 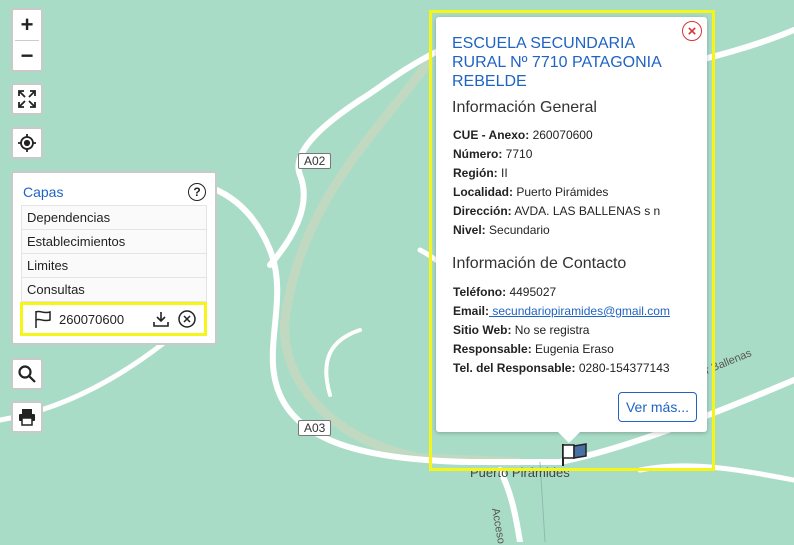 What do you see at coordinates (572, 349) in the screenshot?
I see `contact-value: Eugenia Eraso` at bounding box center [572, 349].